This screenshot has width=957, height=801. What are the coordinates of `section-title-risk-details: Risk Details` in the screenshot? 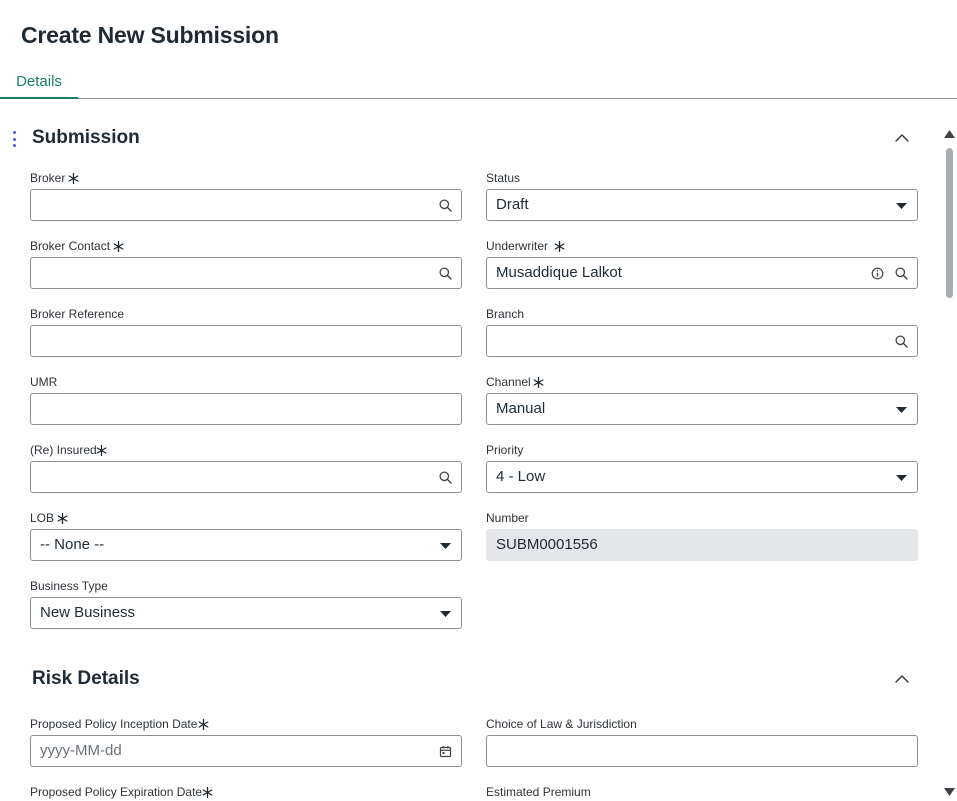 It's located at (86, 678).